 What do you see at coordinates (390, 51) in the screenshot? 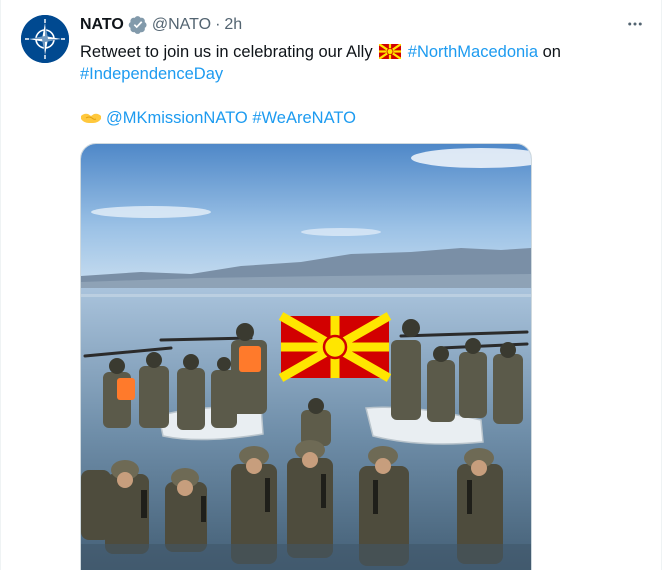
I see `north-macedonia-flag-emoji` at bounding box center [390, 51].